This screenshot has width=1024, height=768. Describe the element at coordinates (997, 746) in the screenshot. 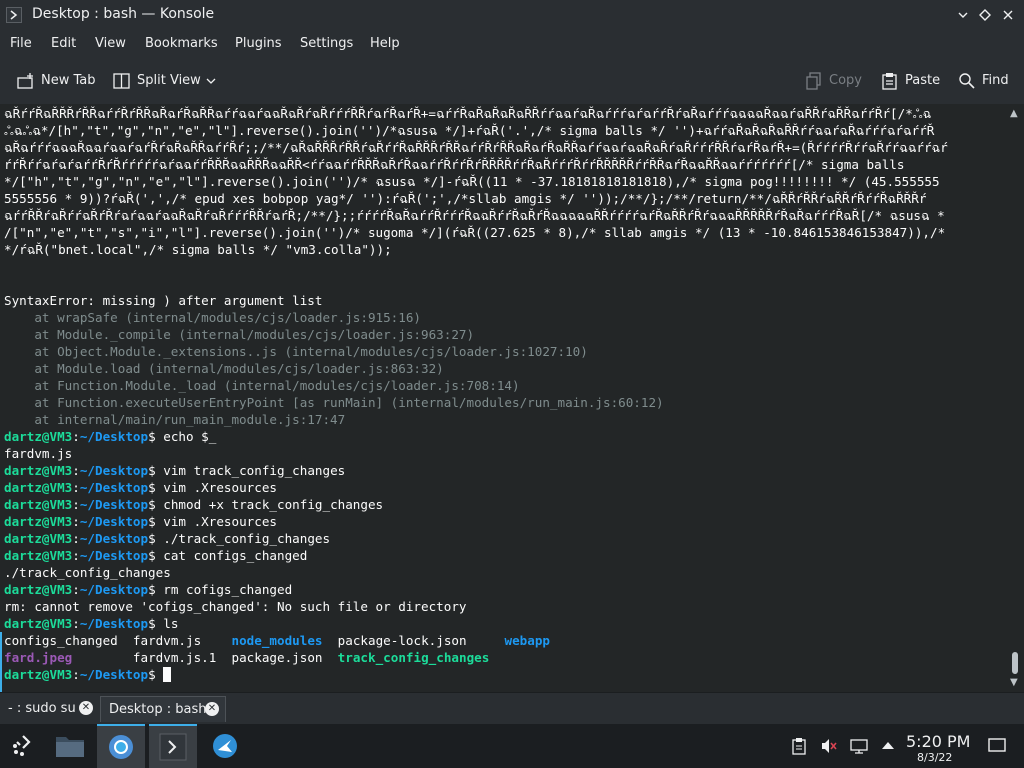

I see `show-desktop-icon` at that location.